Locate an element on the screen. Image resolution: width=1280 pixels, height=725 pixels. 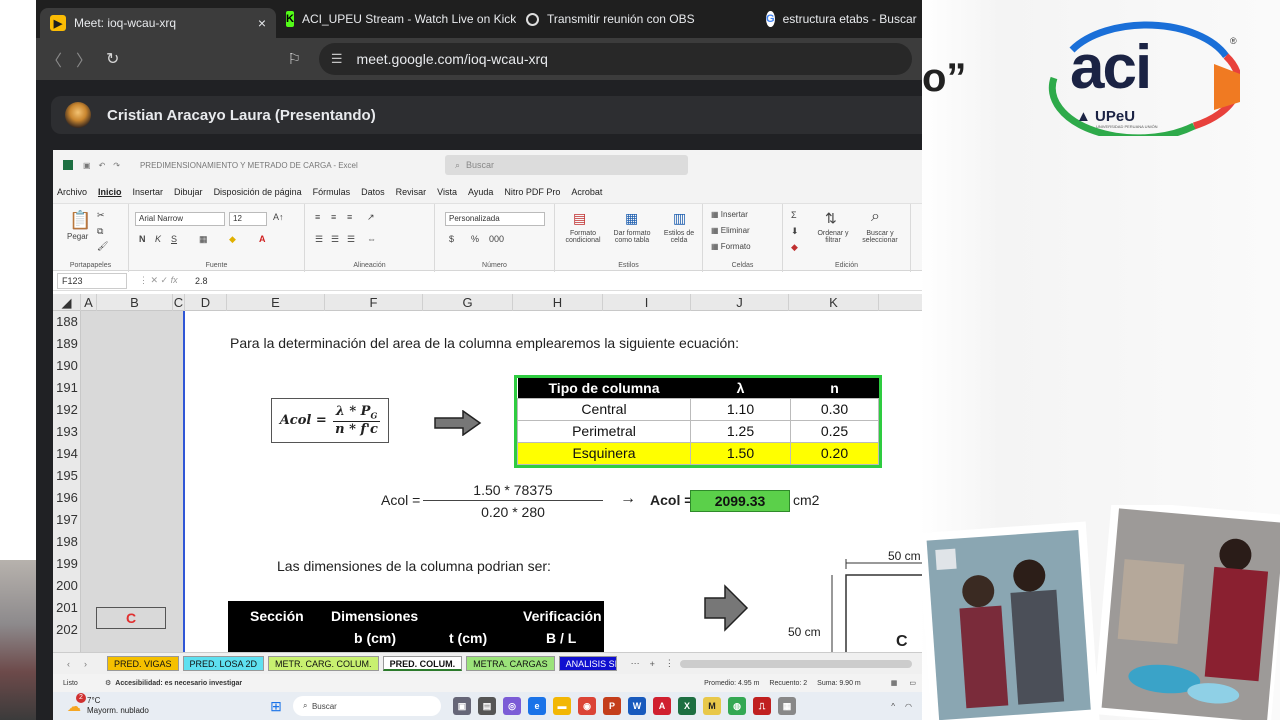
redo-icon: ↷ is located at coordinates (116, 165).